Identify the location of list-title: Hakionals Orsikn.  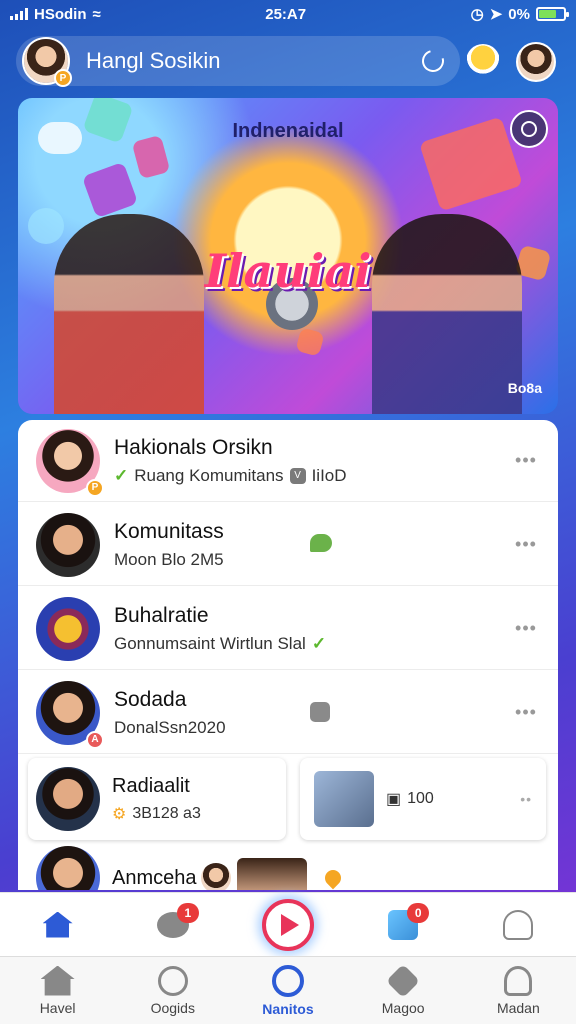
(193, 447).